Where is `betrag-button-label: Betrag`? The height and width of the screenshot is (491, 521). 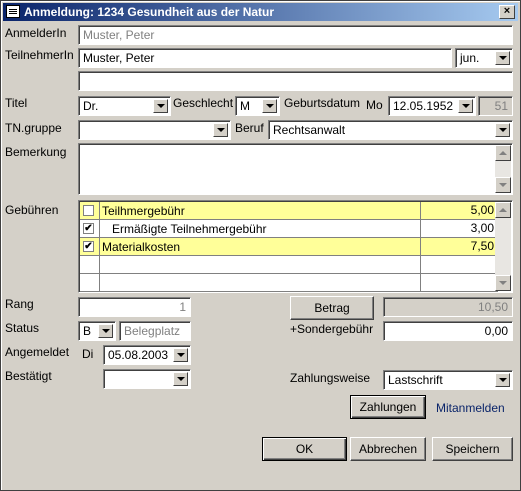 betrag-button-label: Betrag is located at coordinates (332, 308).